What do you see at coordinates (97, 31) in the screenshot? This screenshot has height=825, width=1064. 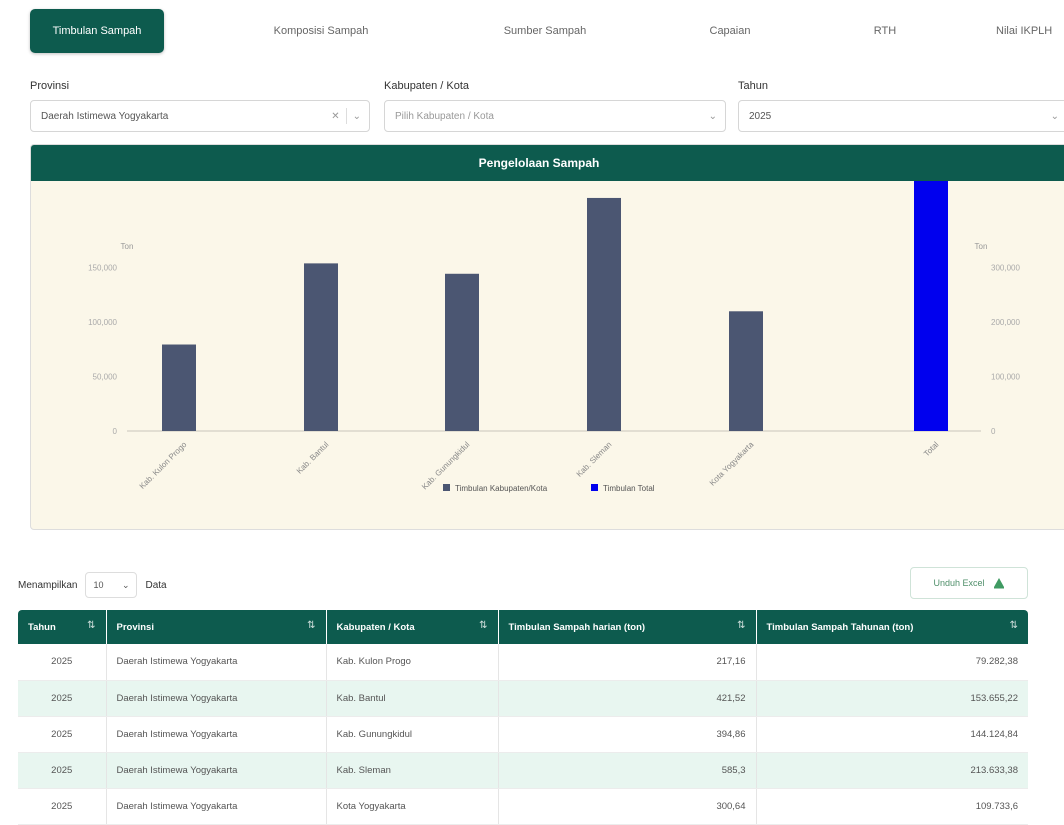 I see `tab-timbulan-sampah: Timbulan Sampah` at bounding box center [97, 31].